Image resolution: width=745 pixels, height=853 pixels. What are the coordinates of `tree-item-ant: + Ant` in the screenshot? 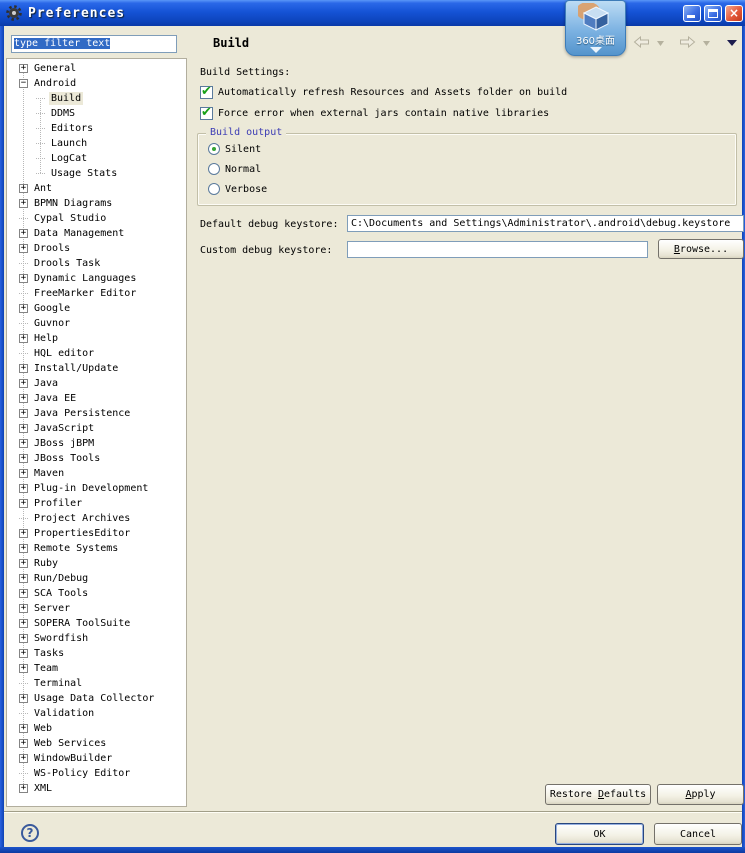 It's located at (96, 188).